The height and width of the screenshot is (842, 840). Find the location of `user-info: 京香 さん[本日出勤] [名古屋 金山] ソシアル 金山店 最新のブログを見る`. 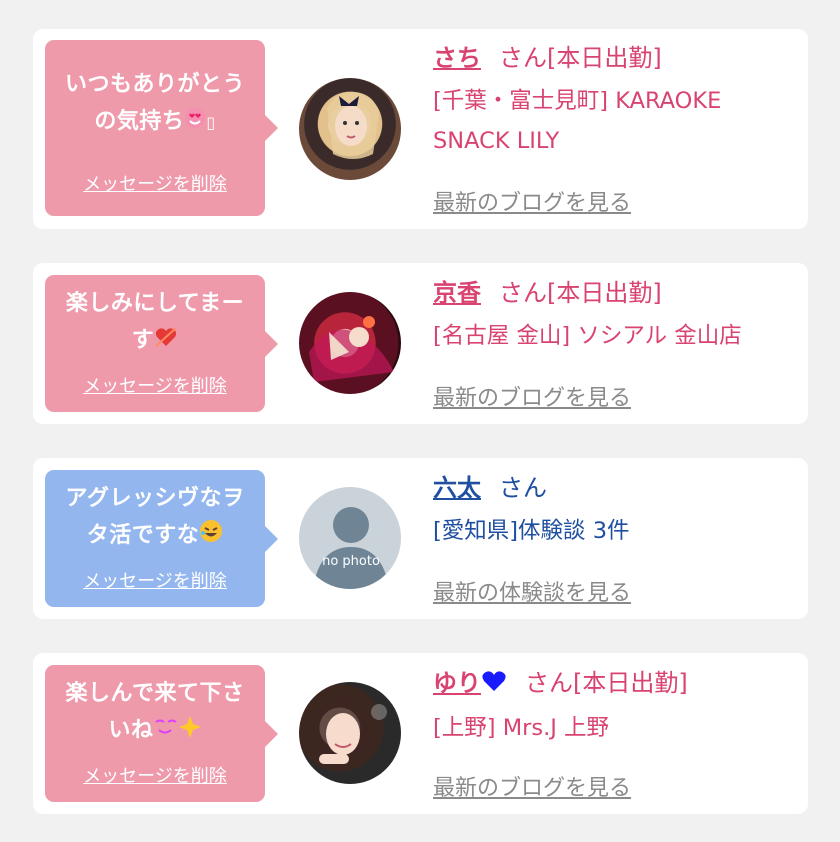

user-info: 京香 さん[本日出勤] [名古屋 金山] ソシアル 金山店 最新のブログを見る is located at coordinates (615, 344).